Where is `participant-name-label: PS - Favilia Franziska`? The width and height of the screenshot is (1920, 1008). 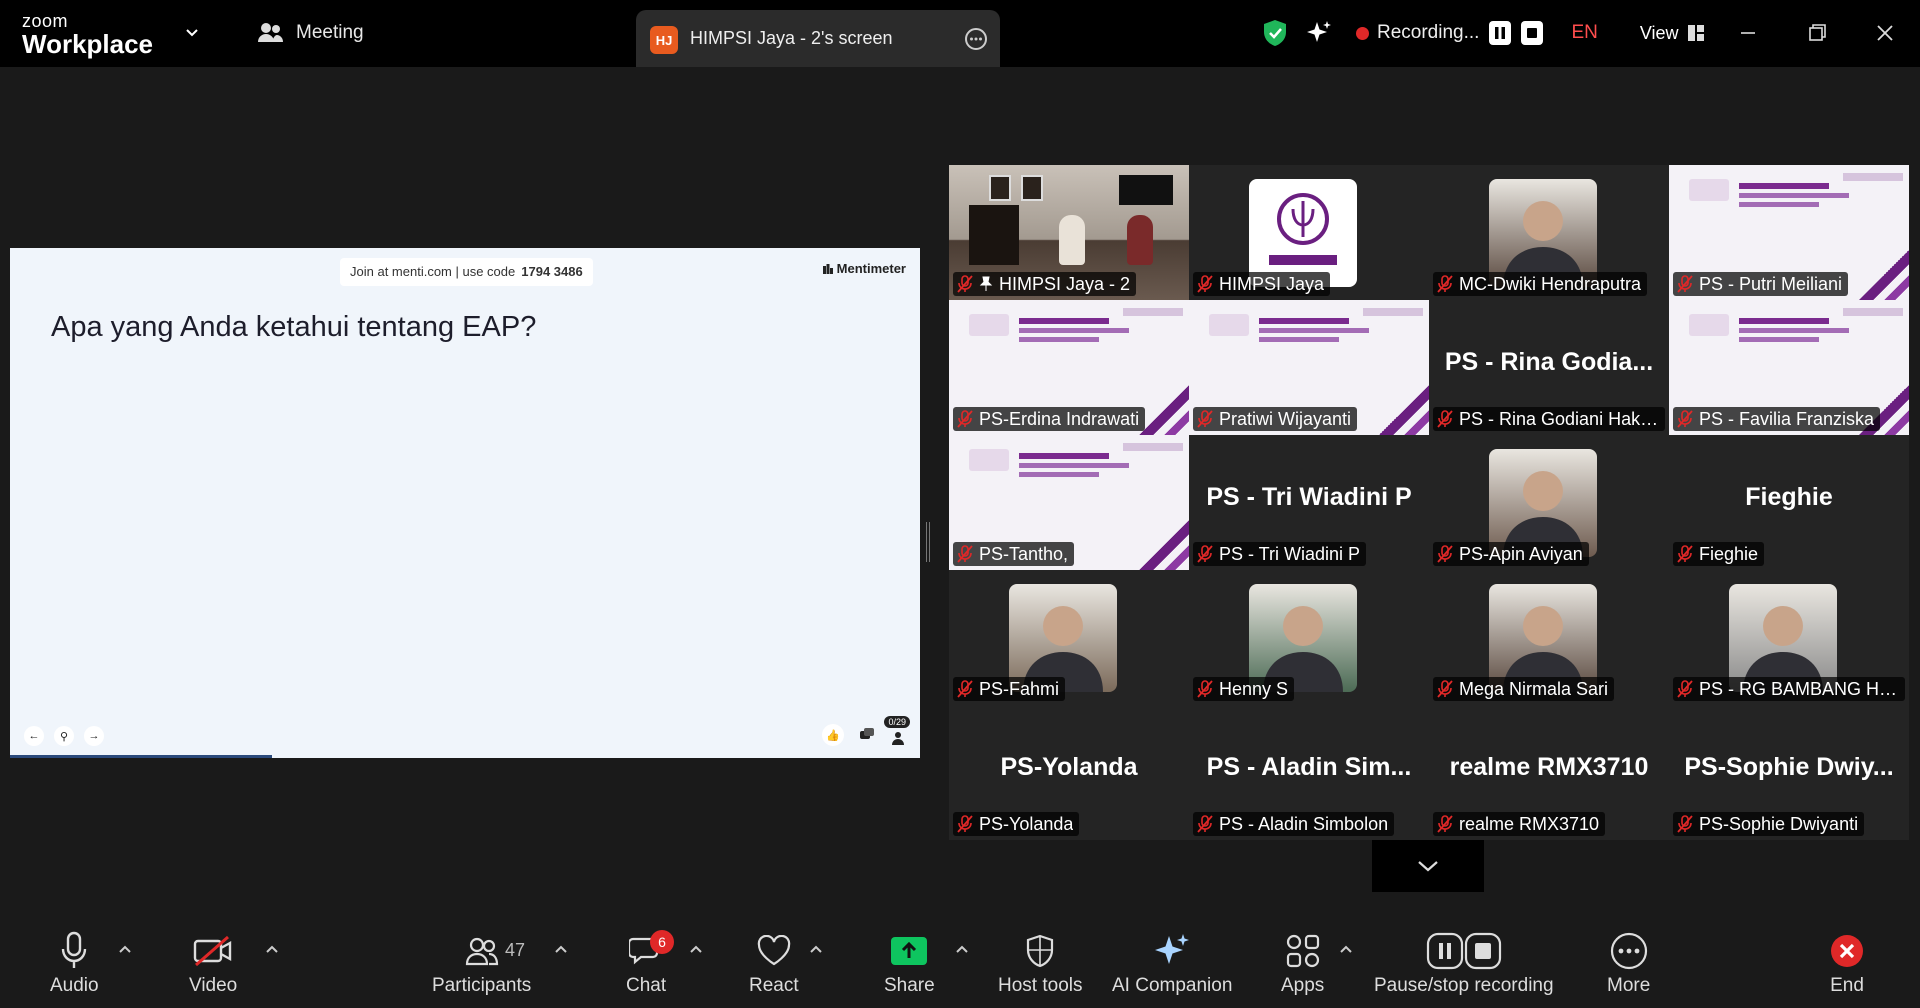
participant-name-label: PS - Favilia Franziska is located at coordinates (1777, 419).